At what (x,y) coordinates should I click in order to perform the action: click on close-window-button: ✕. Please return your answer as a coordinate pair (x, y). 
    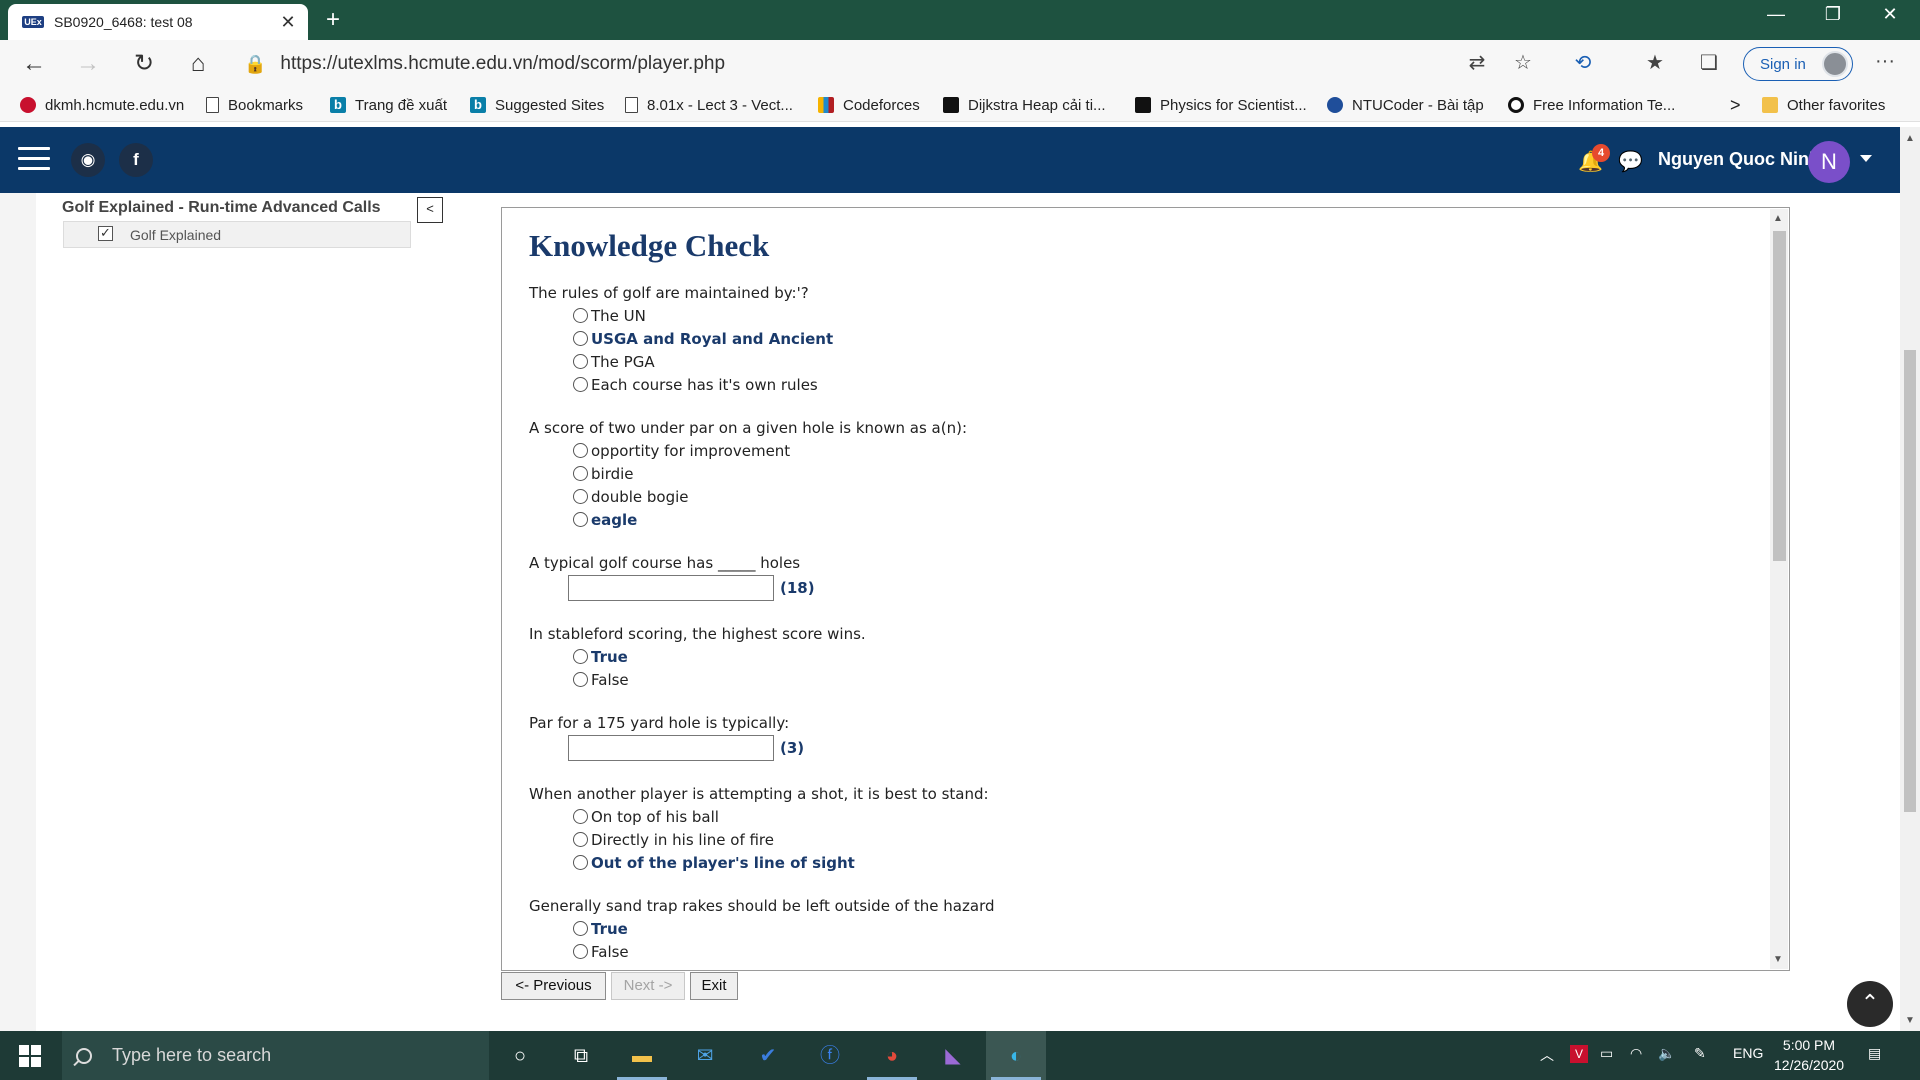
    Looking at the image, I should click on (1890, 14).